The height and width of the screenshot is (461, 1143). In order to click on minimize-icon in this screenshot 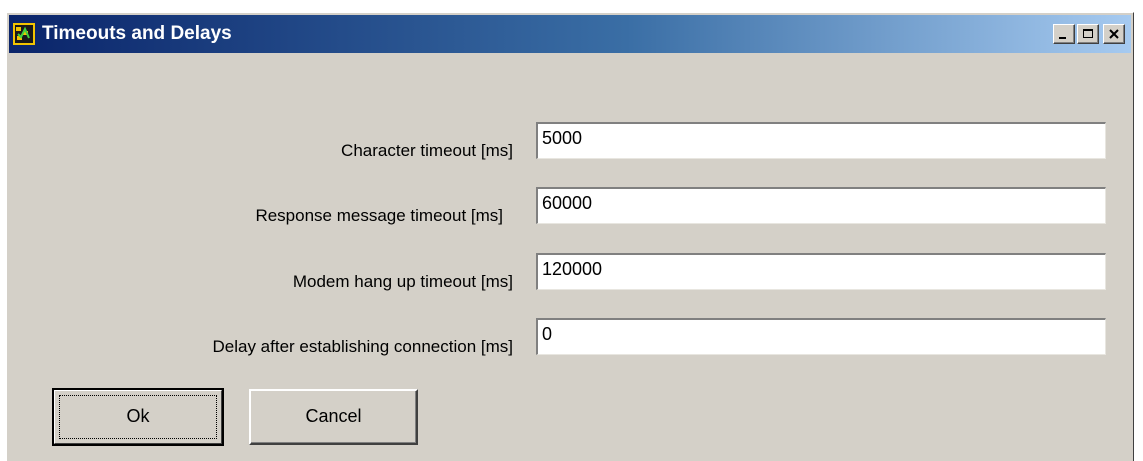, I will do `click(1062, 38)`.